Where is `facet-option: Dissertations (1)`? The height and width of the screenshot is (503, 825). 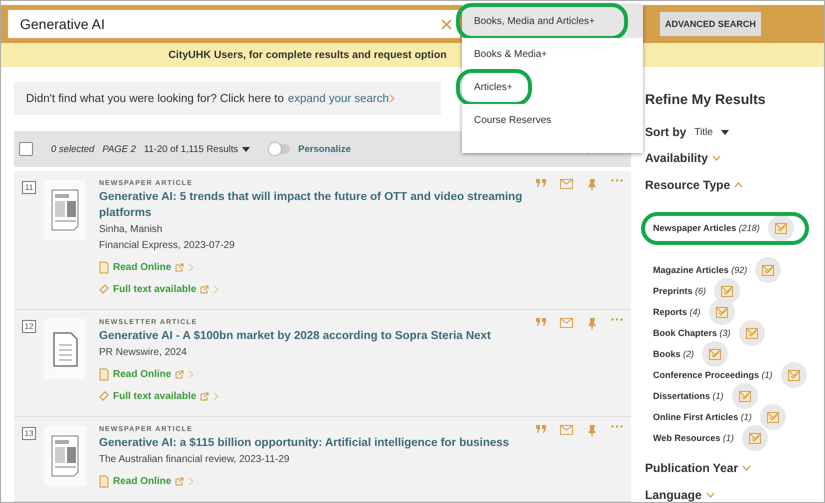
facet-option: Dissertations (1) is located at coordinates (688, 396).